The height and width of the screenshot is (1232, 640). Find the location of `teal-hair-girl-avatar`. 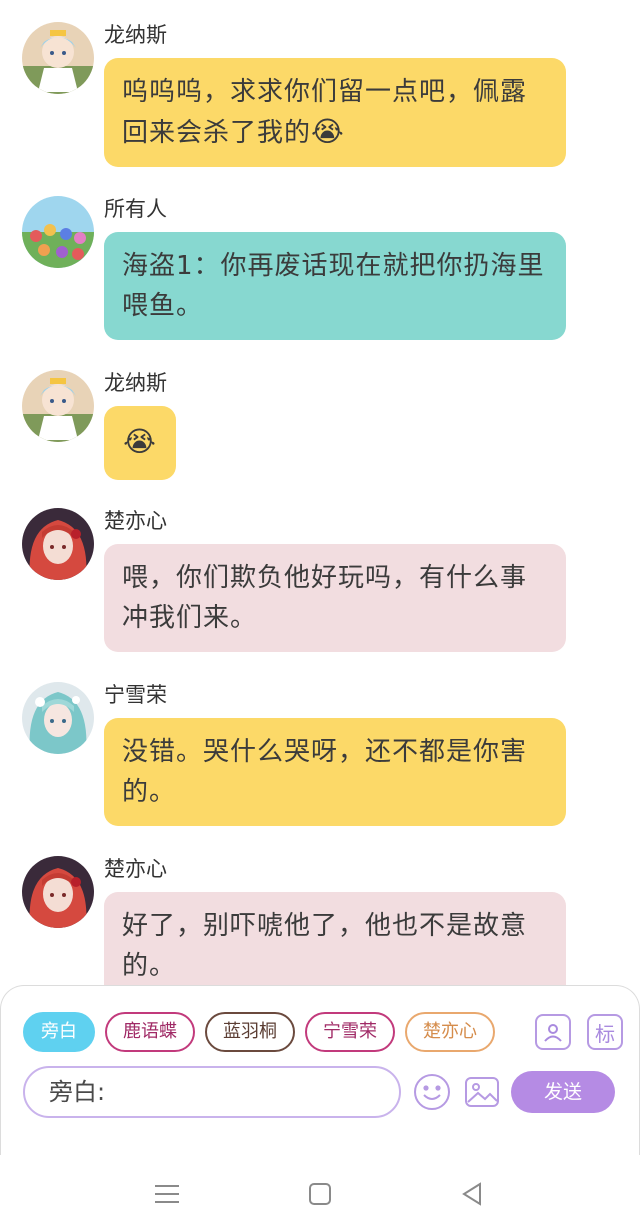

teal-hair-girl-avatar is located at coordinates (58, 718).